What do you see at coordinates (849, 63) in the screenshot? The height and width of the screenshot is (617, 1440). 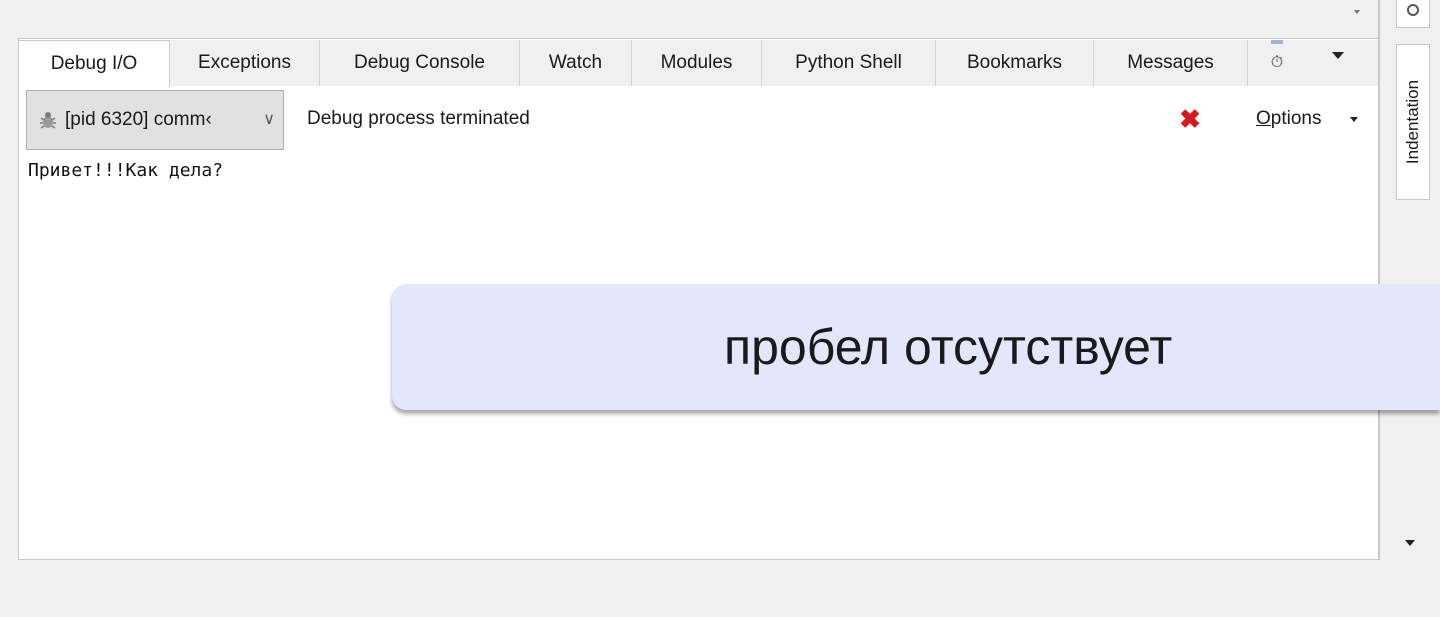 I see `tab-python-shell: Python Shell` at bounding box center [849, 63].